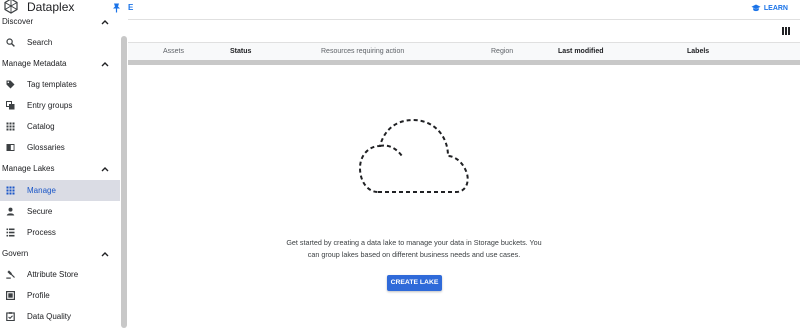  I want to click on learn-label: LEARN, so click(775, 8).